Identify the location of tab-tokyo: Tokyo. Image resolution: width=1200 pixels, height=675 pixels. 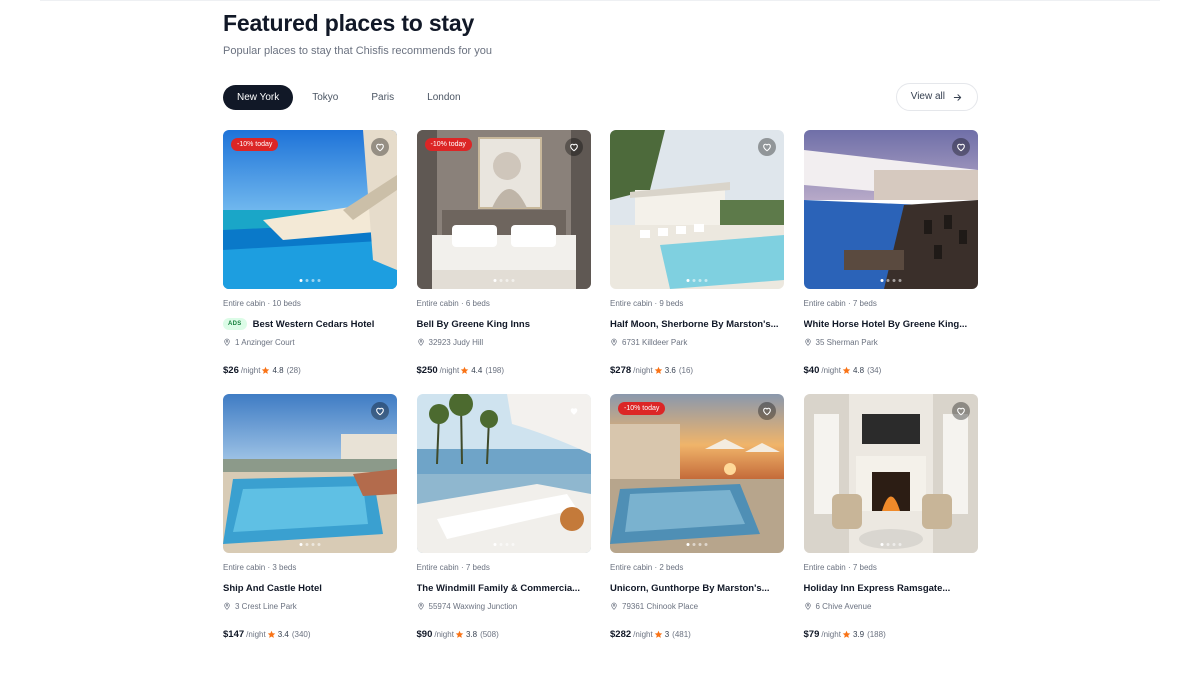
(325, 97).